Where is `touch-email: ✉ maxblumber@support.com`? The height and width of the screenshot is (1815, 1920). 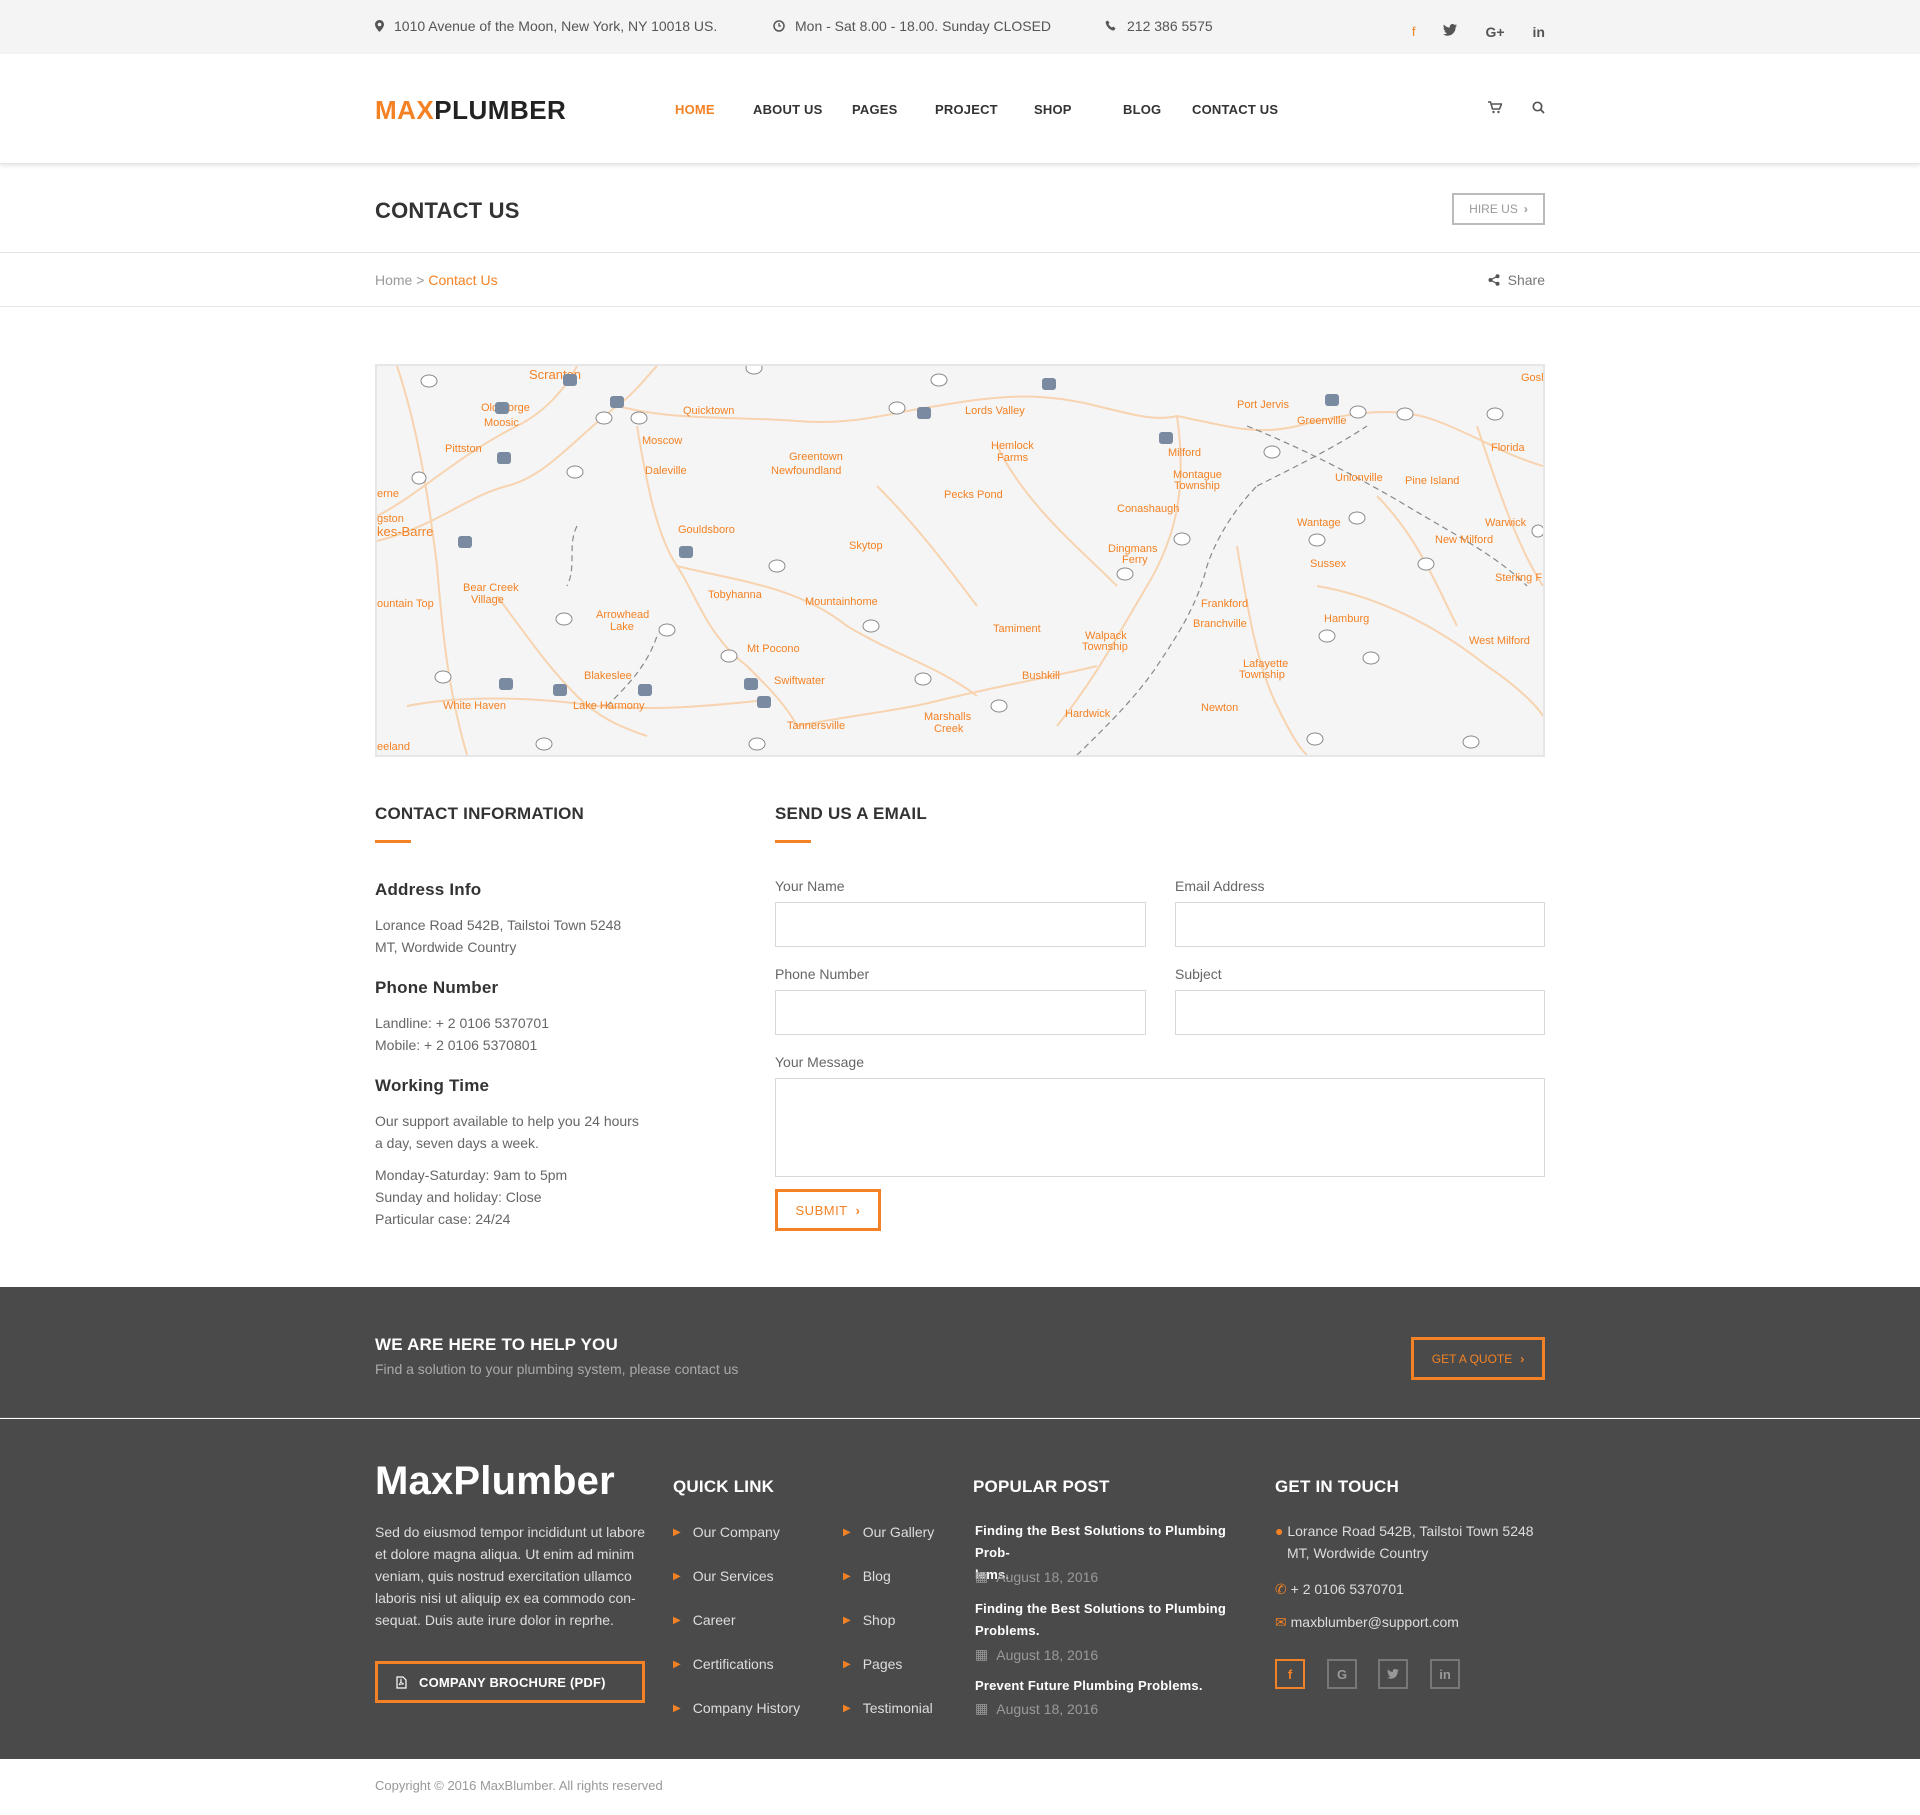
touch-email: ✉ maxblumber@support.com is located at coordinates (1367, 1622).